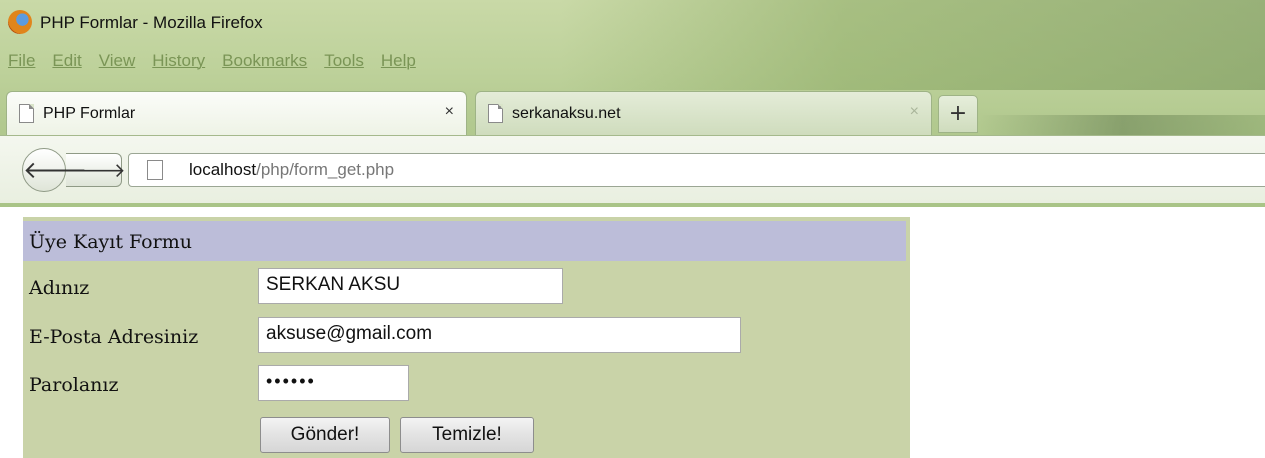  Describe the element at coordinates (344, 61) in the screenshot. I see `menu-tools: Tools` at that location.